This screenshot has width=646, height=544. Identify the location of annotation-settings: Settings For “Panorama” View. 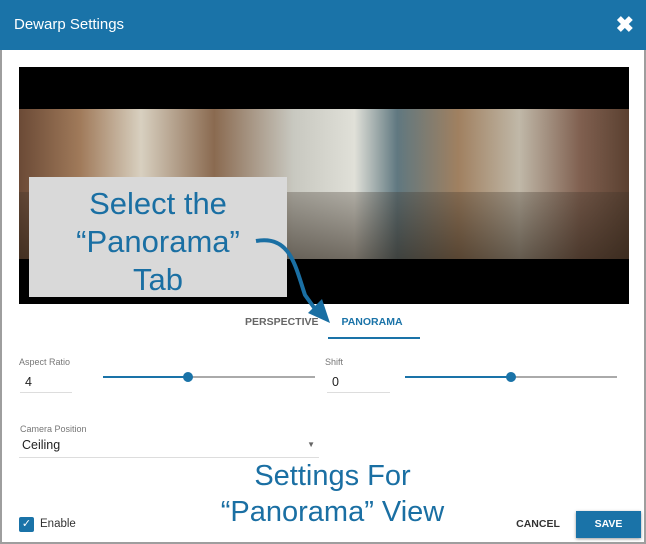
(332, 494).